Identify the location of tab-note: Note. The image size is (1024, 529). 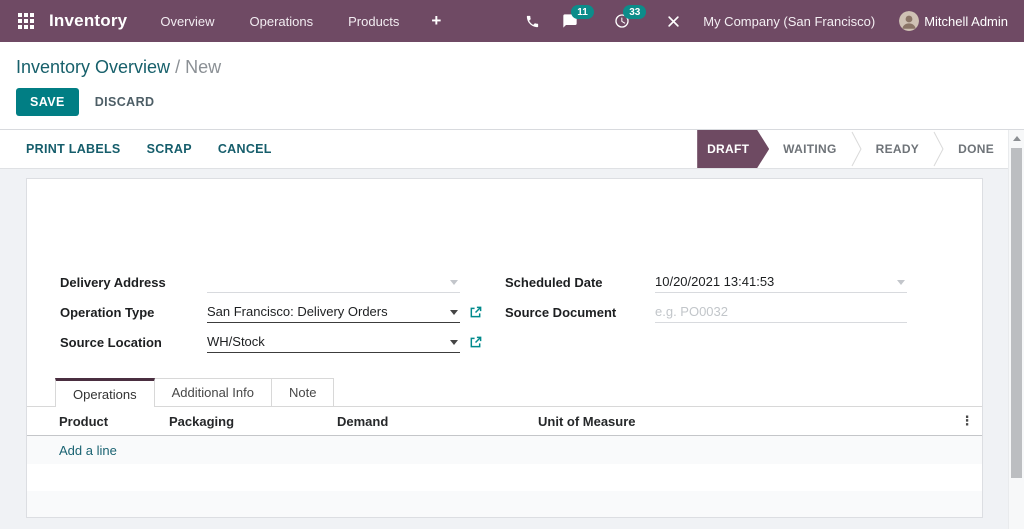
(303, 392).